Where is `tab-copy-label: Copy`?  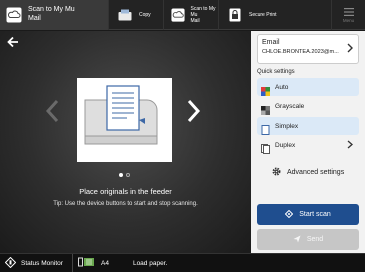 tab-copy-label: Copy is located at coordinates (145, 15).